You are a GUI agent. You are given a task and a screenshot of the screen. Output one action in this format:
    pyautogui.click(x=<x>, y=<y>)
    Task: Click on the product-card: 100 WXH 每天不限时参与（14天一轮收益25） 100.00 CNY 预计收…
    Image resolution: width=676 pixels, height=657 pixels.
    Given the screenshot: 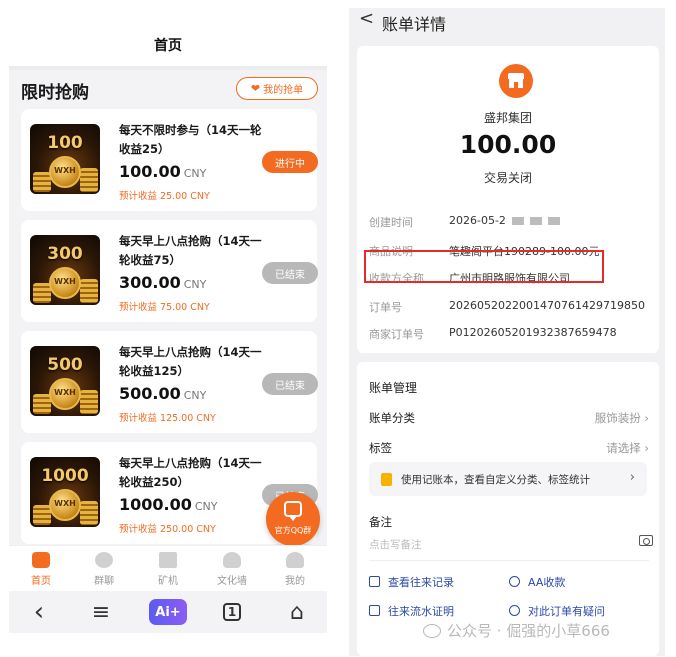 What is the action you would take?
    pyautogui.click(x=169, y=160)
    